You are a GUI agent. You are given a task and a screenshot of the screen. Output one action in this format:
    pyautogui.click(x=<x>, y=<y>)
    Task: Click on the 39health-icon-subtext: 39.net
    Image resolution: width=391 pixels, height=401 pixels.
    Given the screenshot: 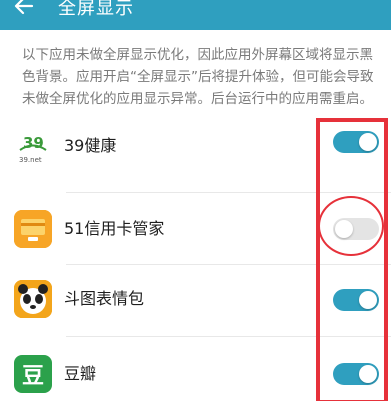 What is the action you would take?
    pyautogui.click(x=30, y=160)
    